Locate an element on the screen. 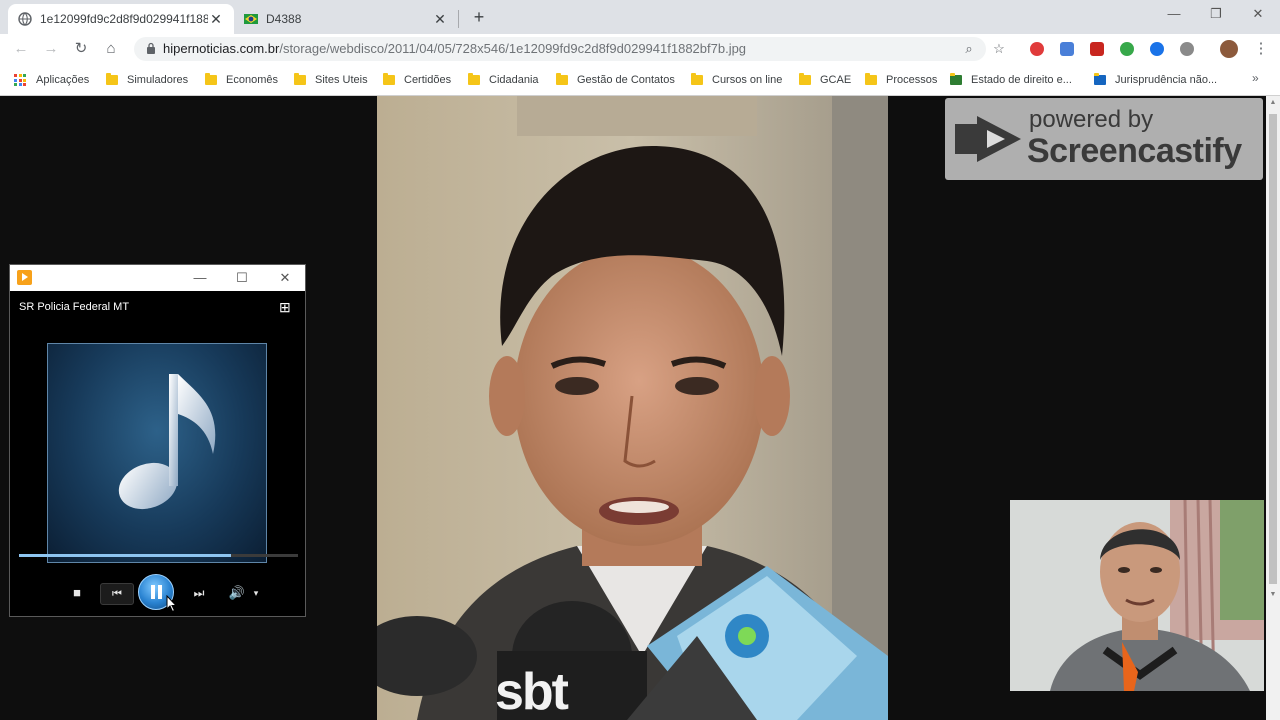 This screenshot has height=720, width=1280. menu-icon: ⋮ is located at coordinates (1261, 49).